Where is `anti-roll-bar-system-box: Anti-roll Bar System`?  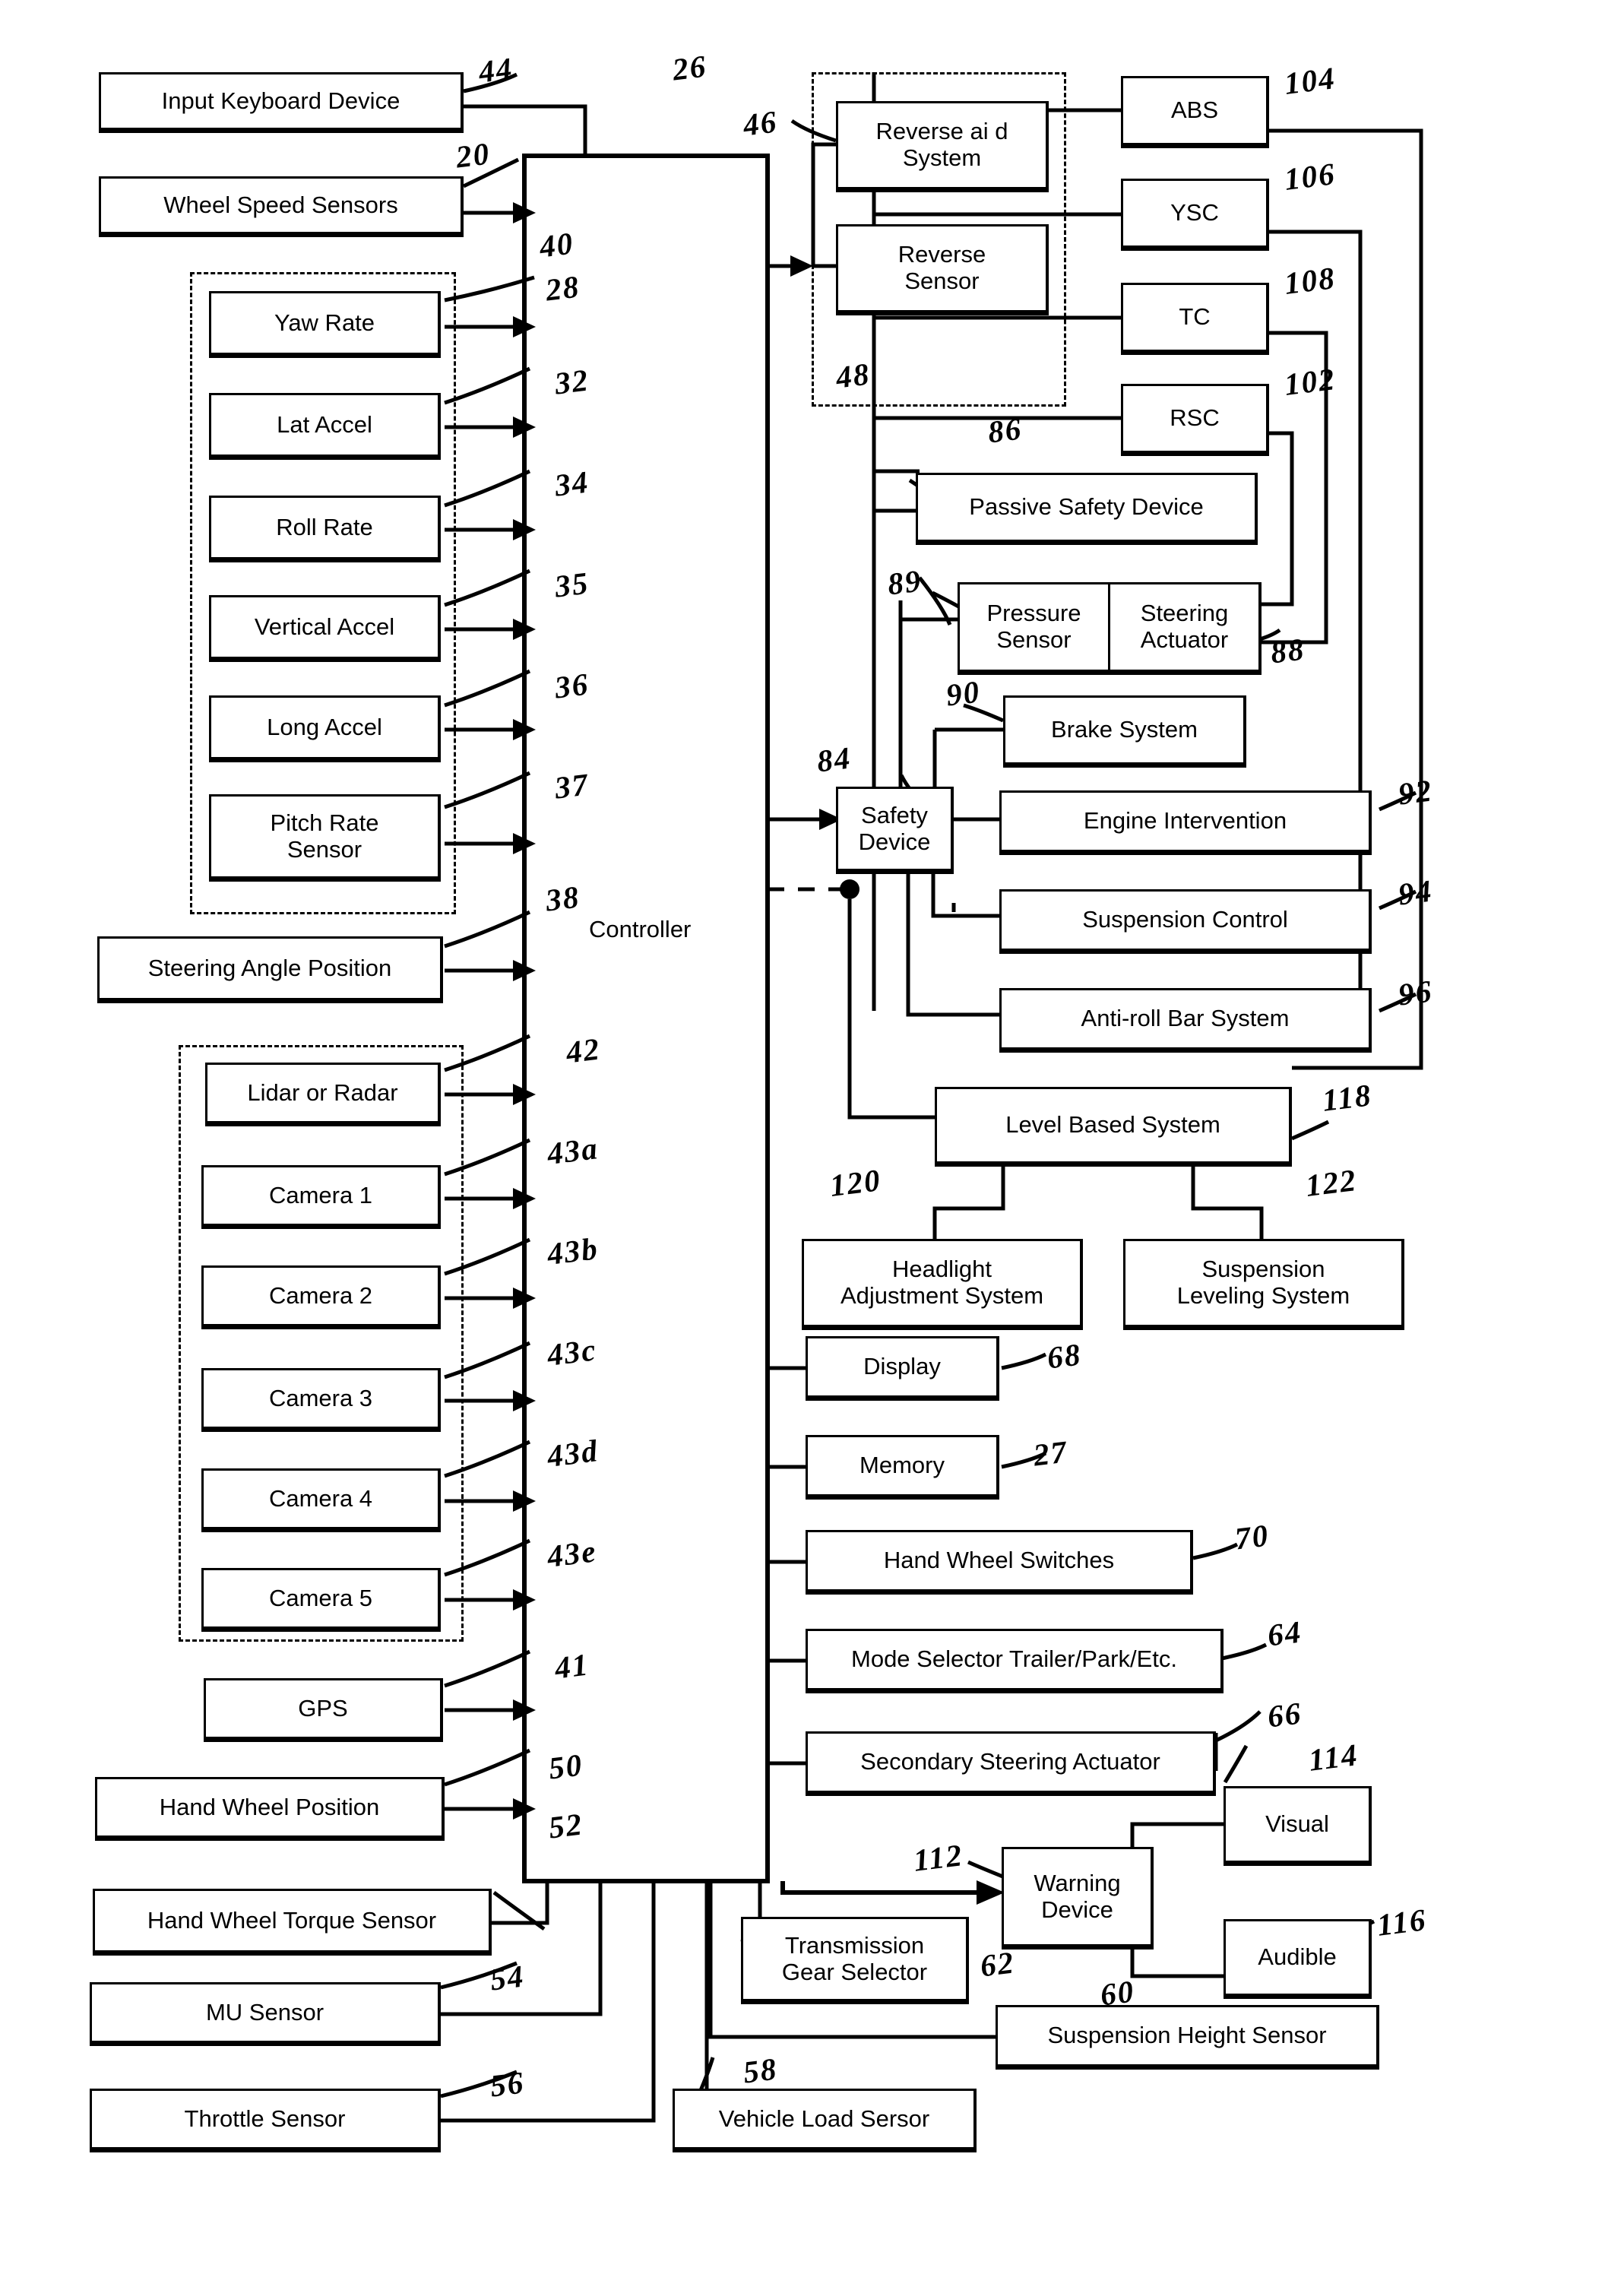
anti-roll-bar-system-box: Anti-roll Bar System is located at coordinates (1186, 1020).